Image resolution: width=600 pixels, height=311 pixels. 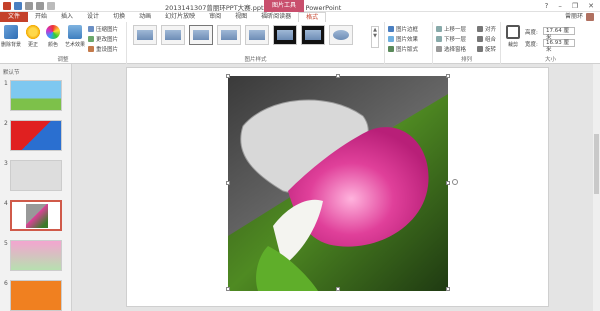 What do you see at coordinates (119, 17) in the screenshot?
I see `tab-transitions: 切换` at bounding box center [119, 17].